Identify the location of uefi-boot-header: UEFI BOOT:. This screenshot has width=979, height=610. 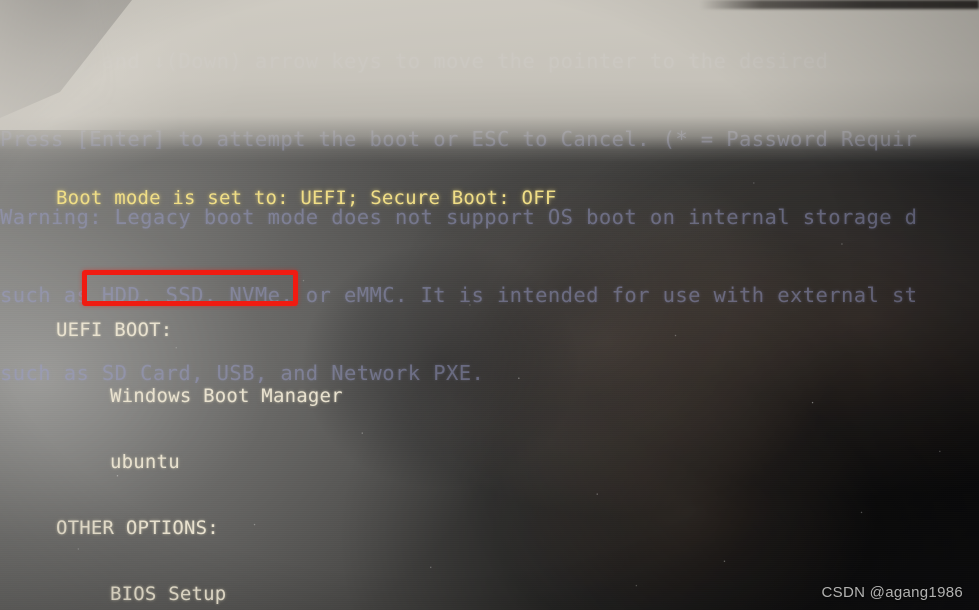
(114, 330).